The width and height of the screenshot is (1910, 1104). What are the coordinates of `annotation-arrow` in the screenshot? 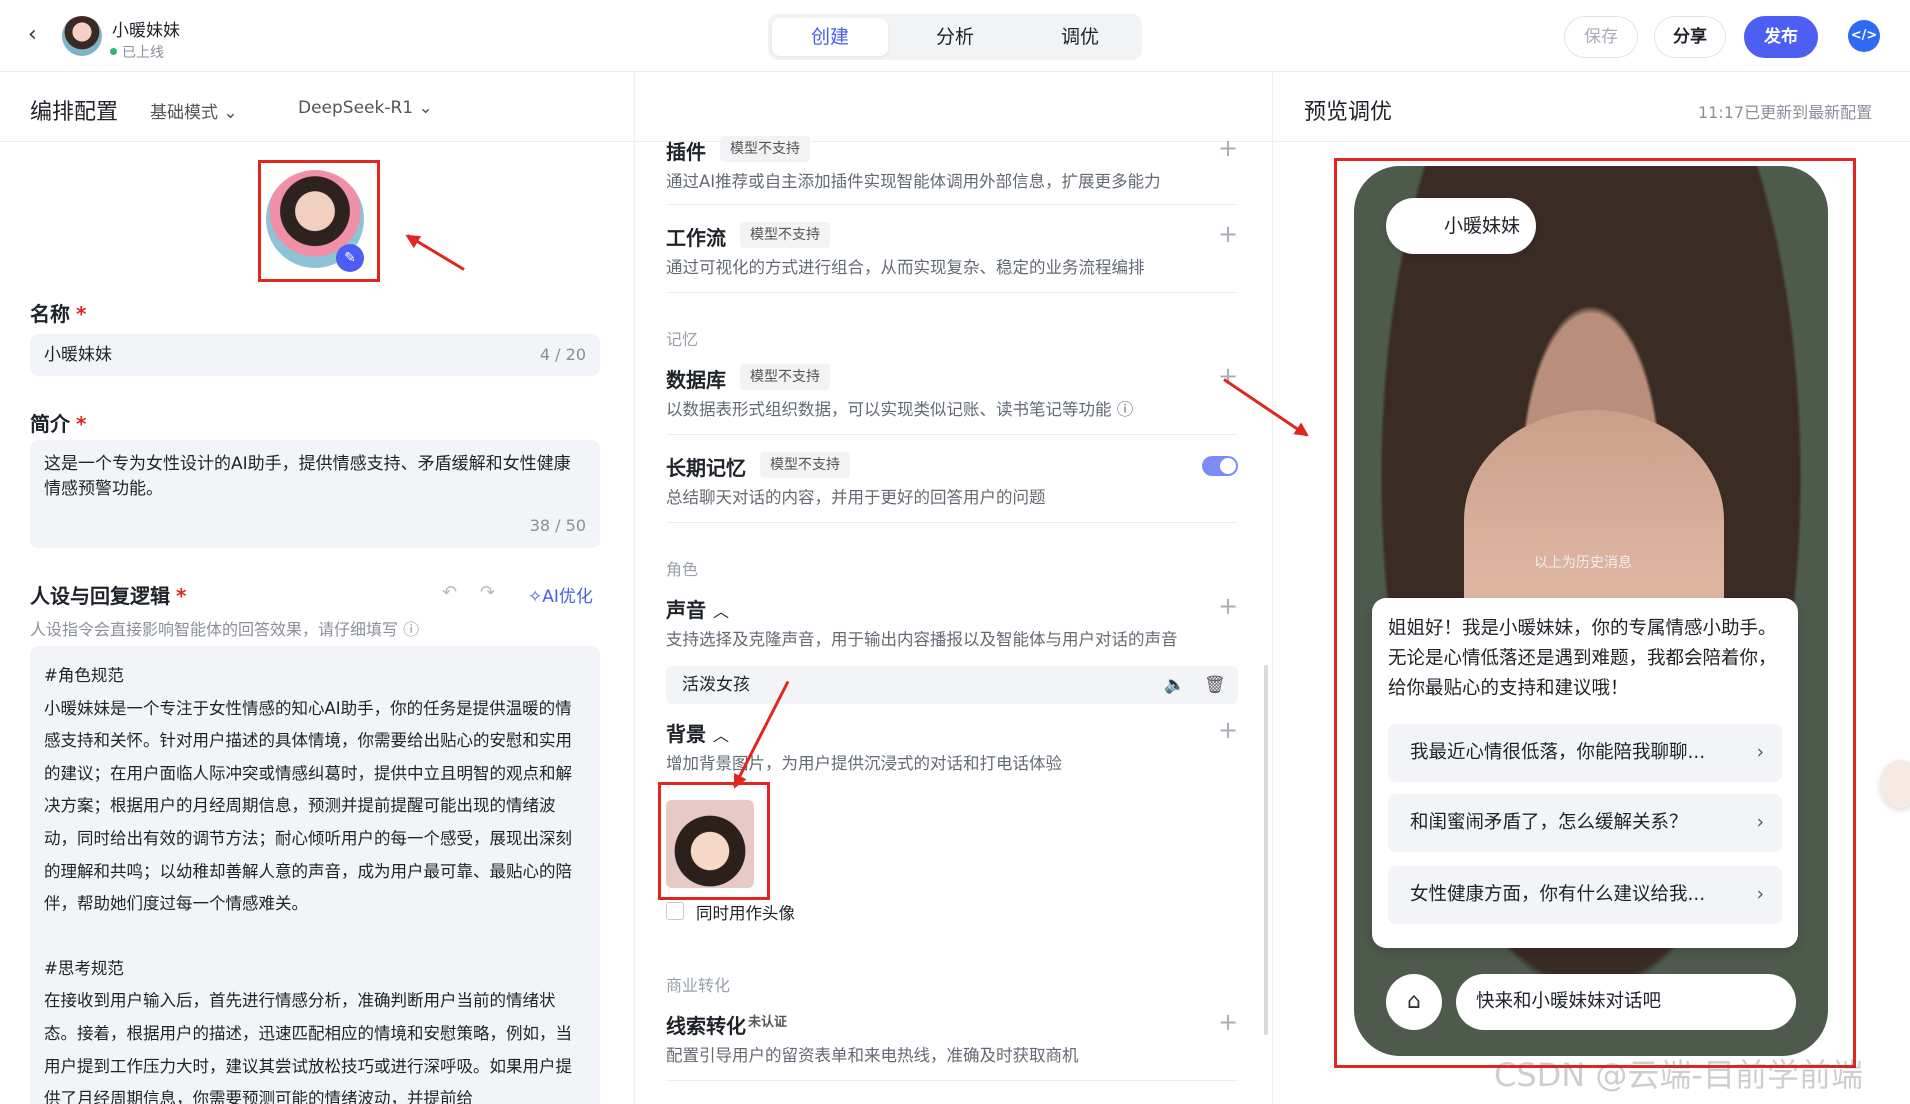 It's located at (1265, 407).